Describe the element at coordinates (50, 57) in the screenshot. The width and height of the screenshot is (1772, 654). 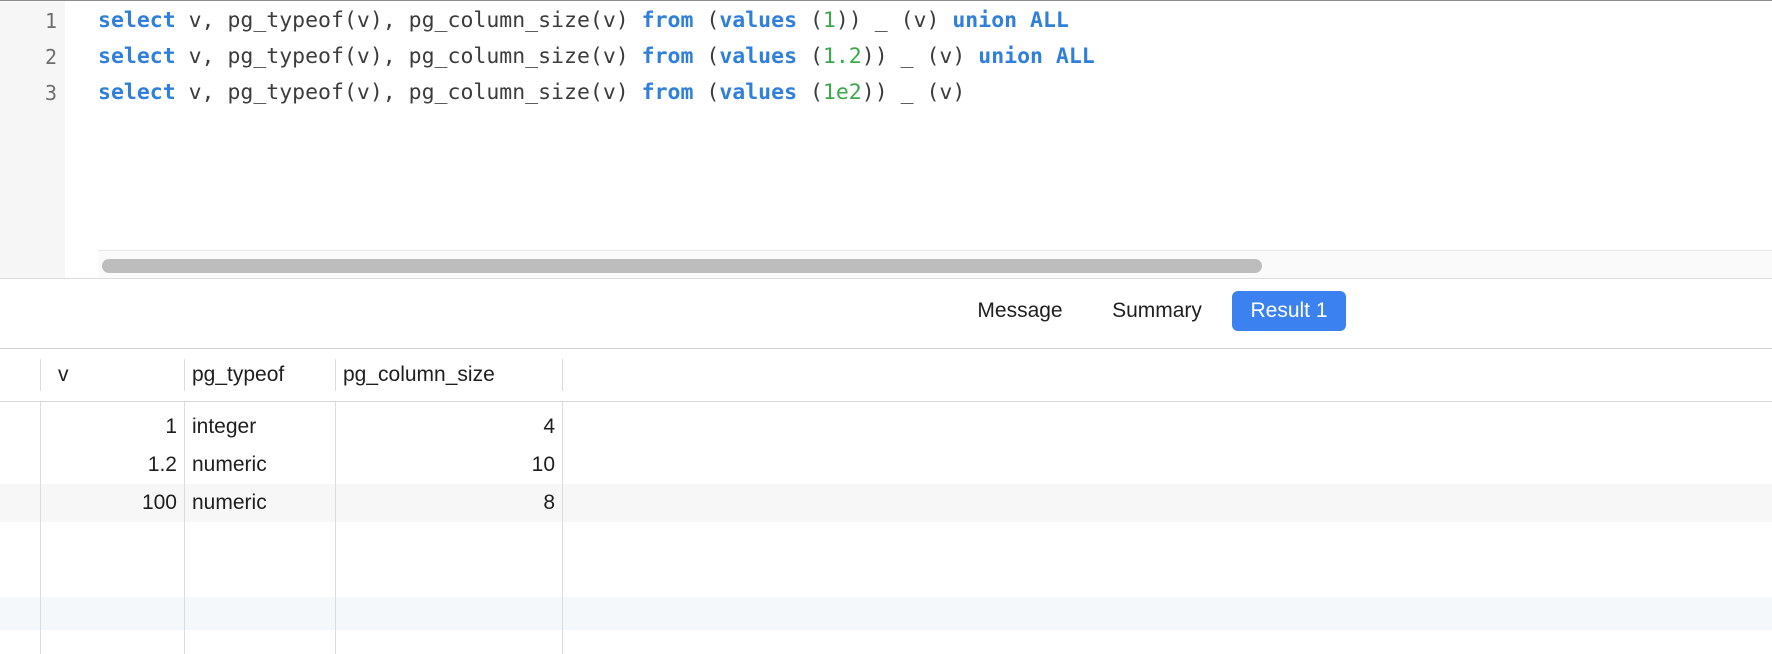
I see `line-number: 2` at that location.